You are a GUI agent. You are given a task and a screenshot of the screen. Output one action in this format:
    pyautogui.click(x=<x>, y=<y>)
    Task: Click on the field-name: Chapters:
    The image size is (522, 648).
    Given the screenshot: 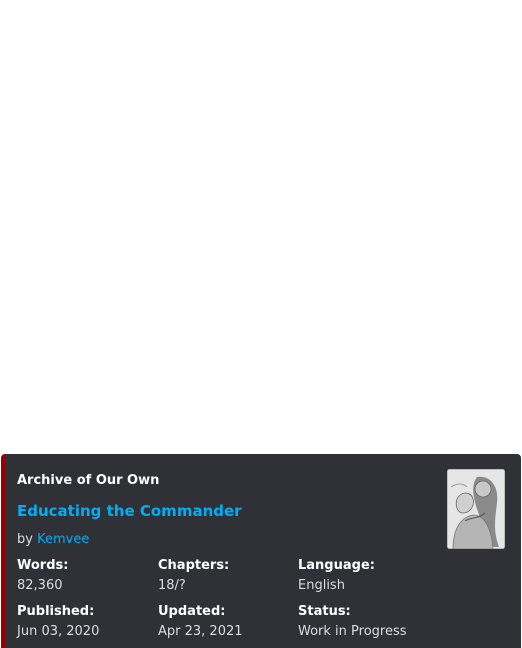 What is the action you would take?
    pyautogui.click(x=194, y=565)
    